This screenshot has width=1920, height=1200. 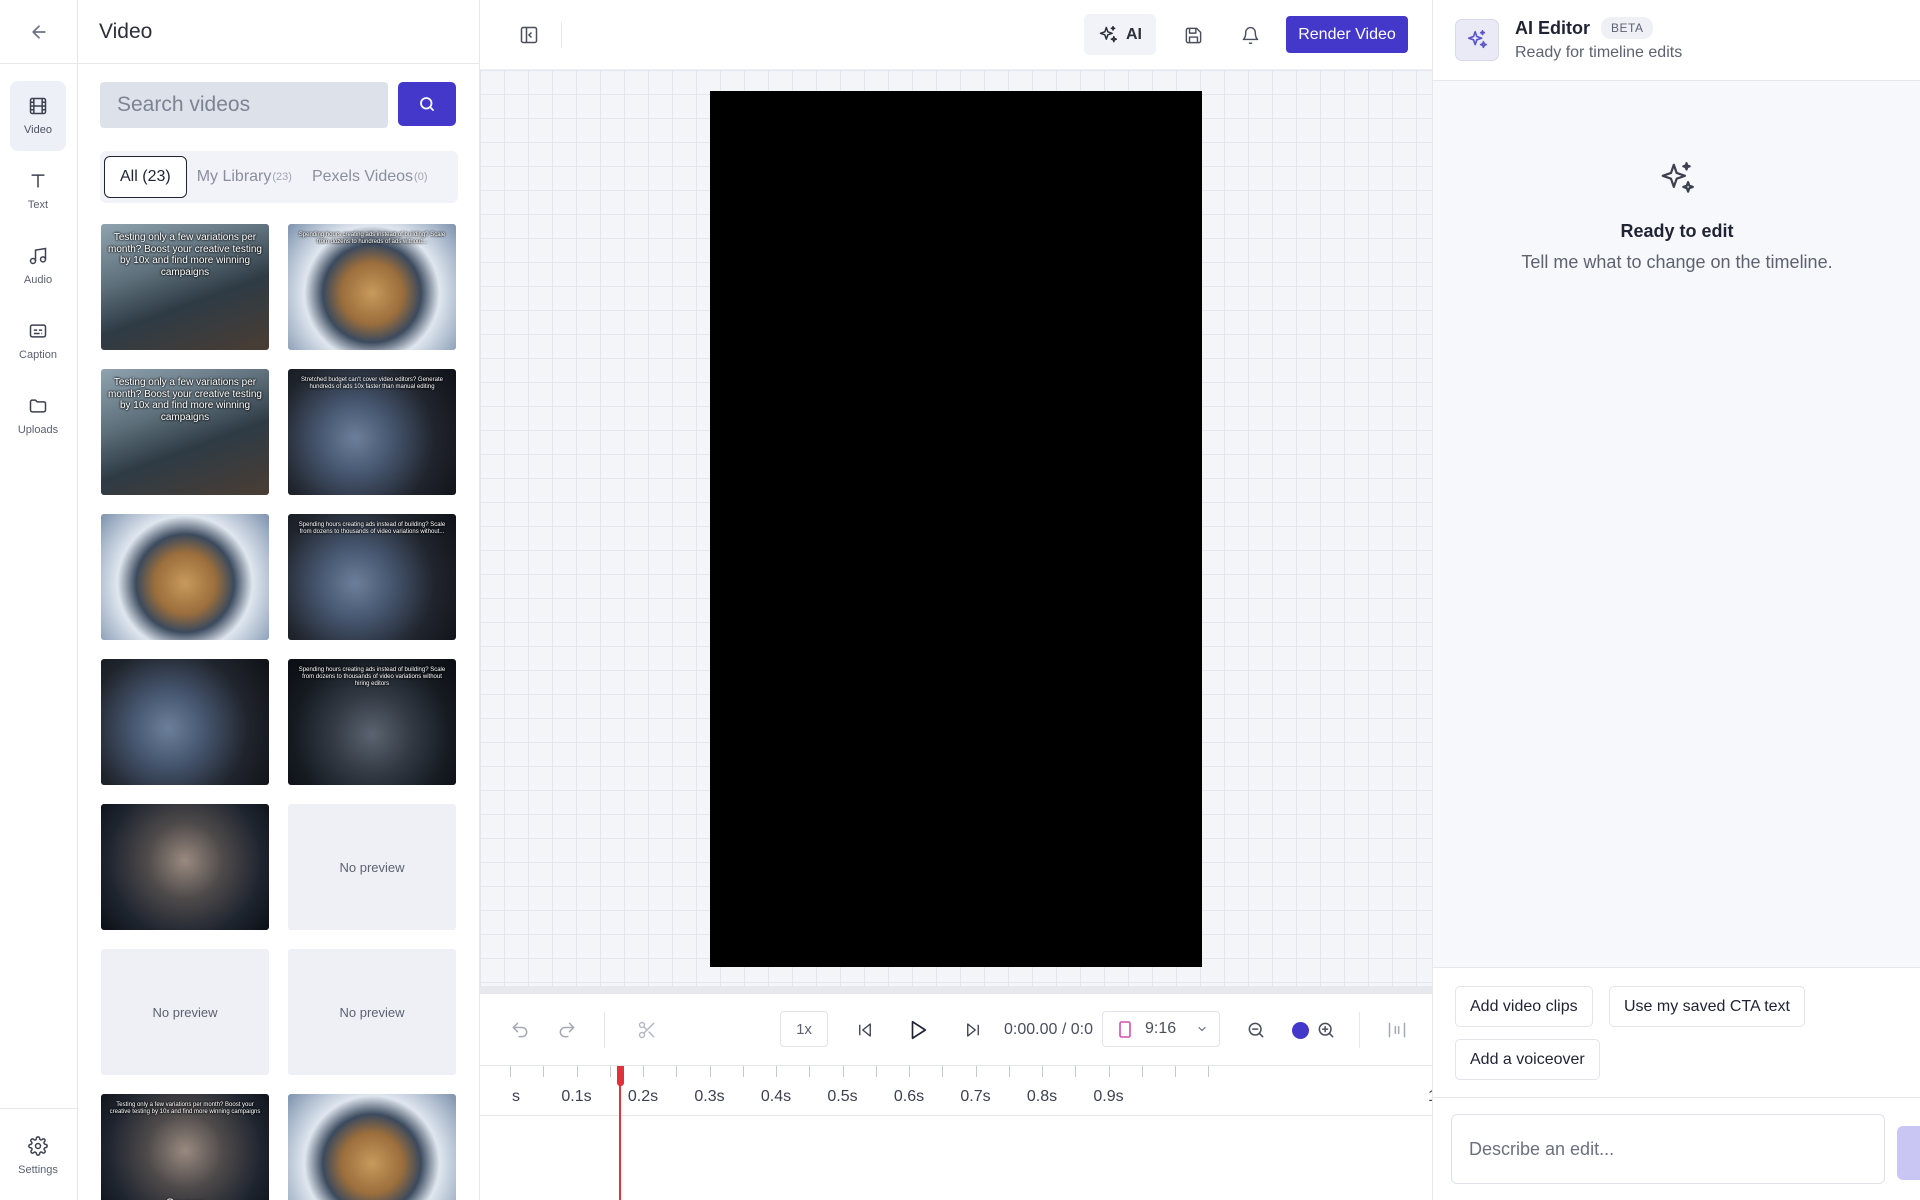 I want to click on rail-item-audio: Audio, so click(x=38, y=266).